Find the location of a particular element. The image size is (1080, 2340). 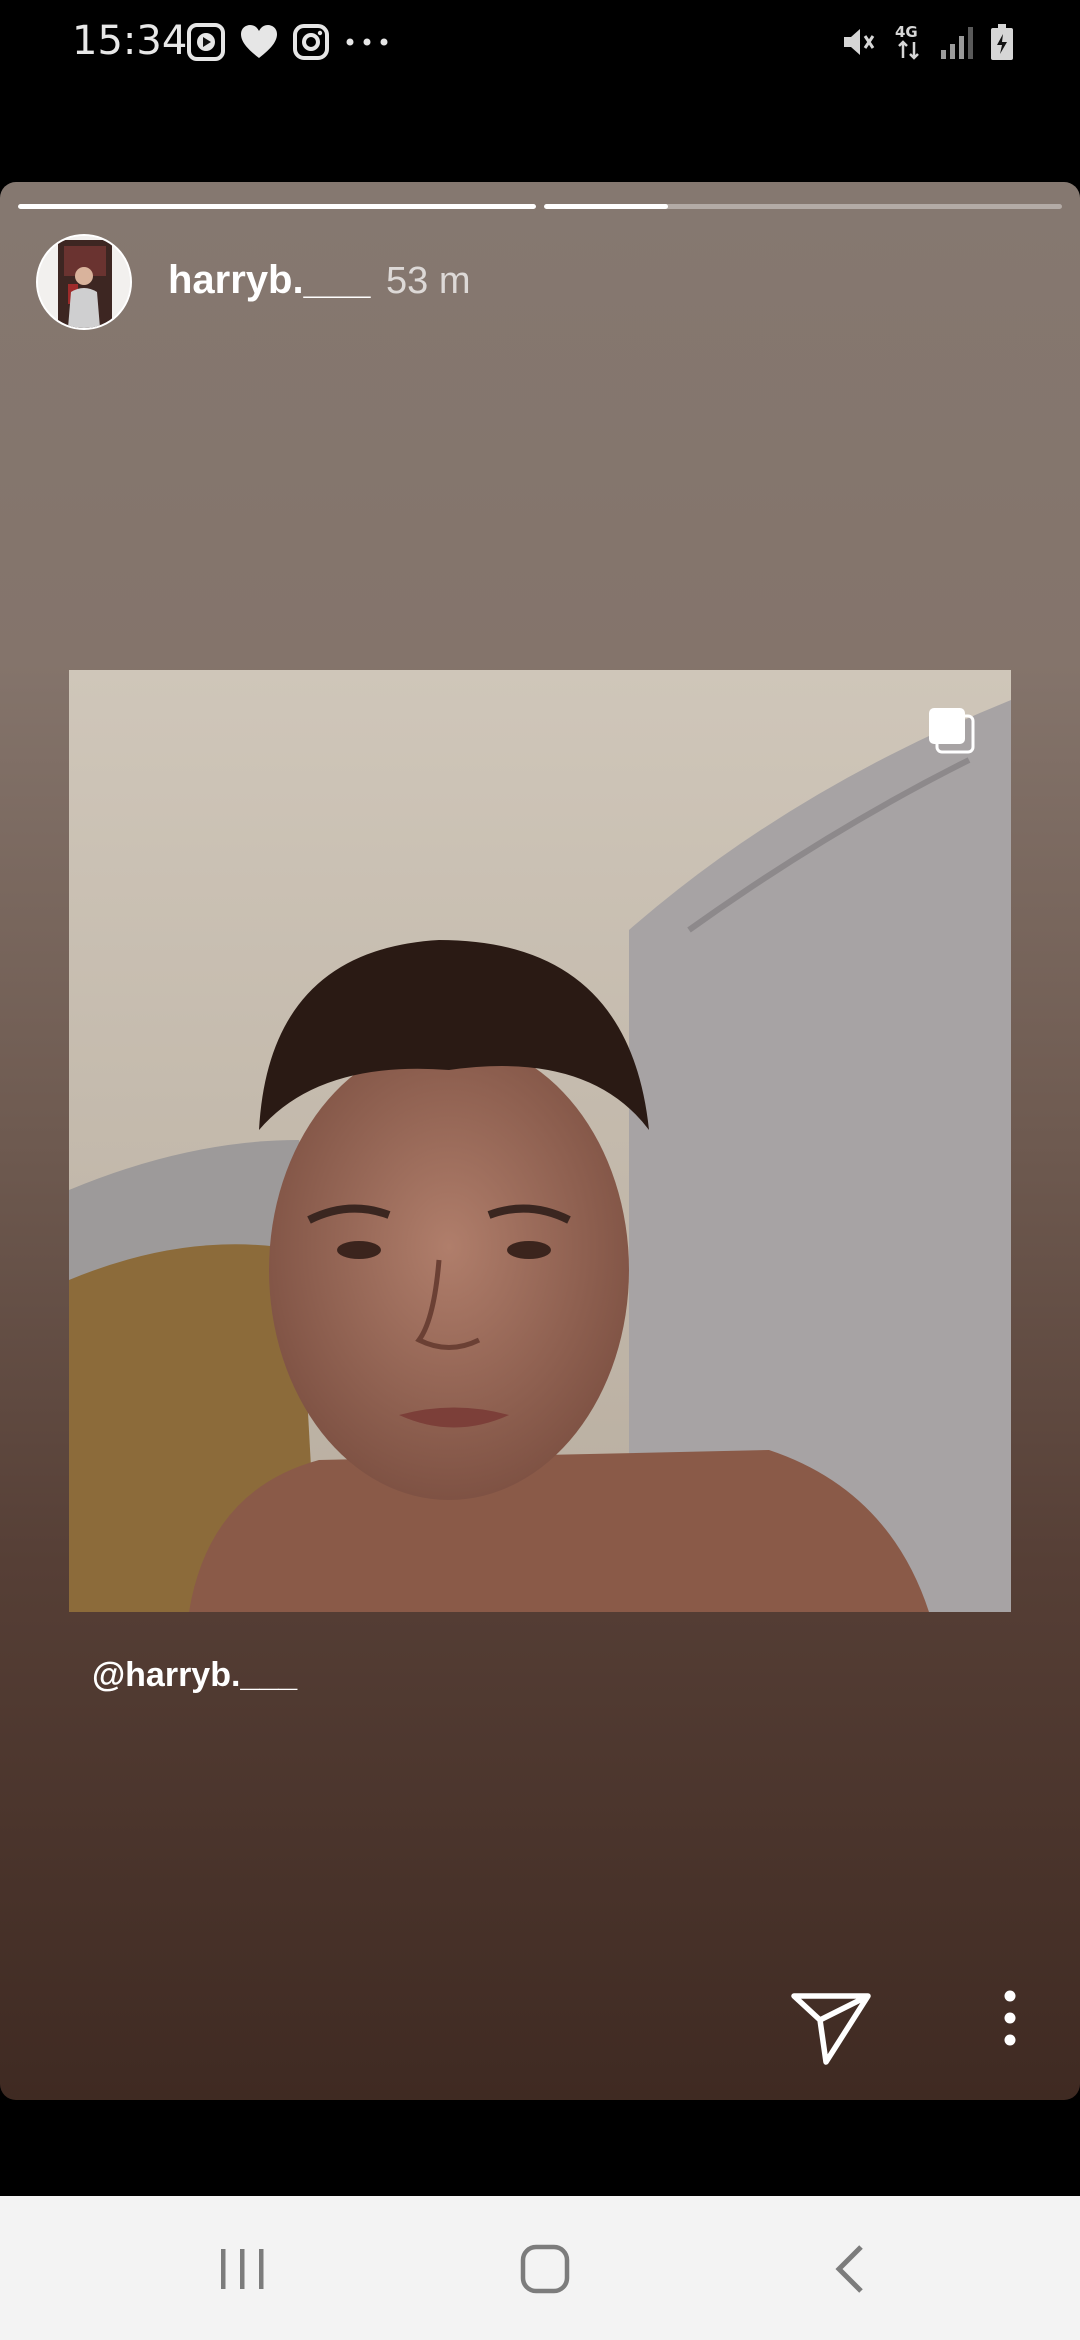

4g-icon: 4G is located at coordinates (907, 41).